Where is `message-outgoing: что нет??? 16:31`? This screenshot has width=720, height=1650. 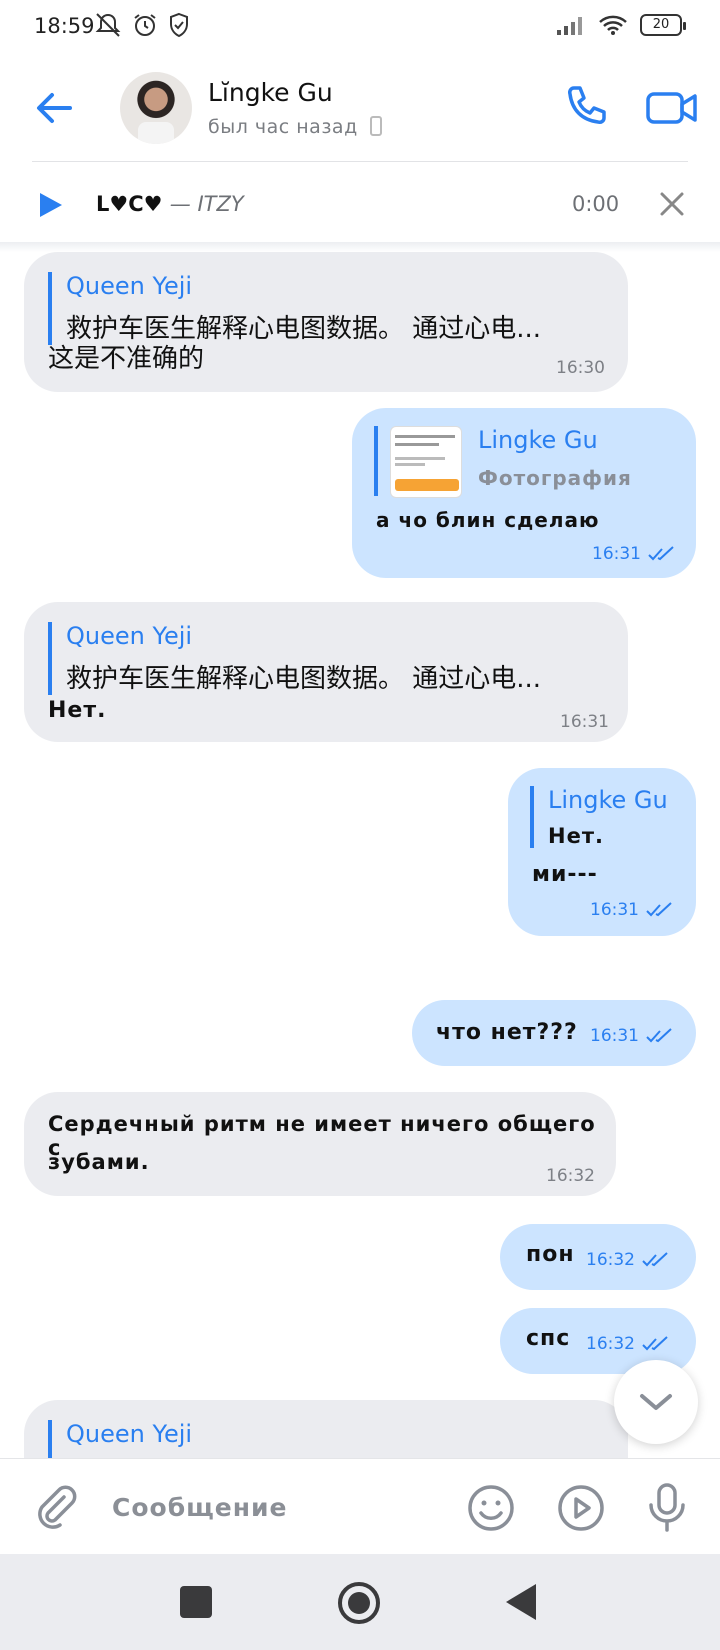
message-outgoing: что нет??? 16:31 is located at coordinates (554, 1033).